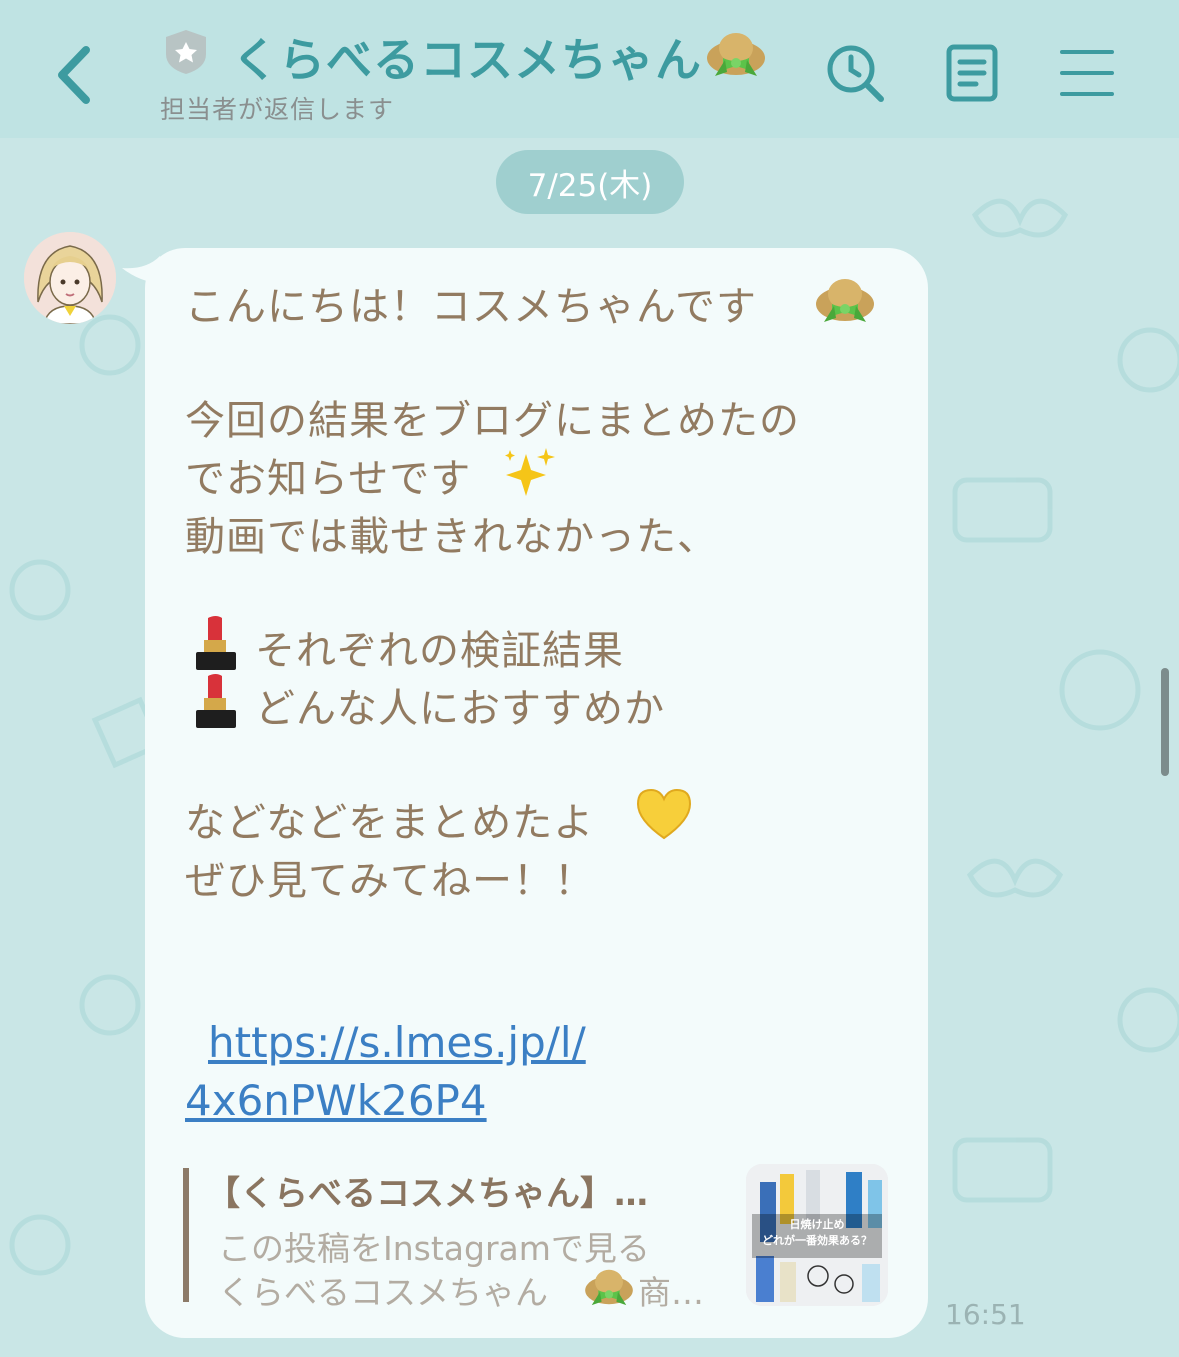 The image size is (1179, 1357). What do you see at coordinates (471, 307) in the screenshot?
I see `message-line: こんにちは！コスメちゃんです` at bounding box center [471, 307].